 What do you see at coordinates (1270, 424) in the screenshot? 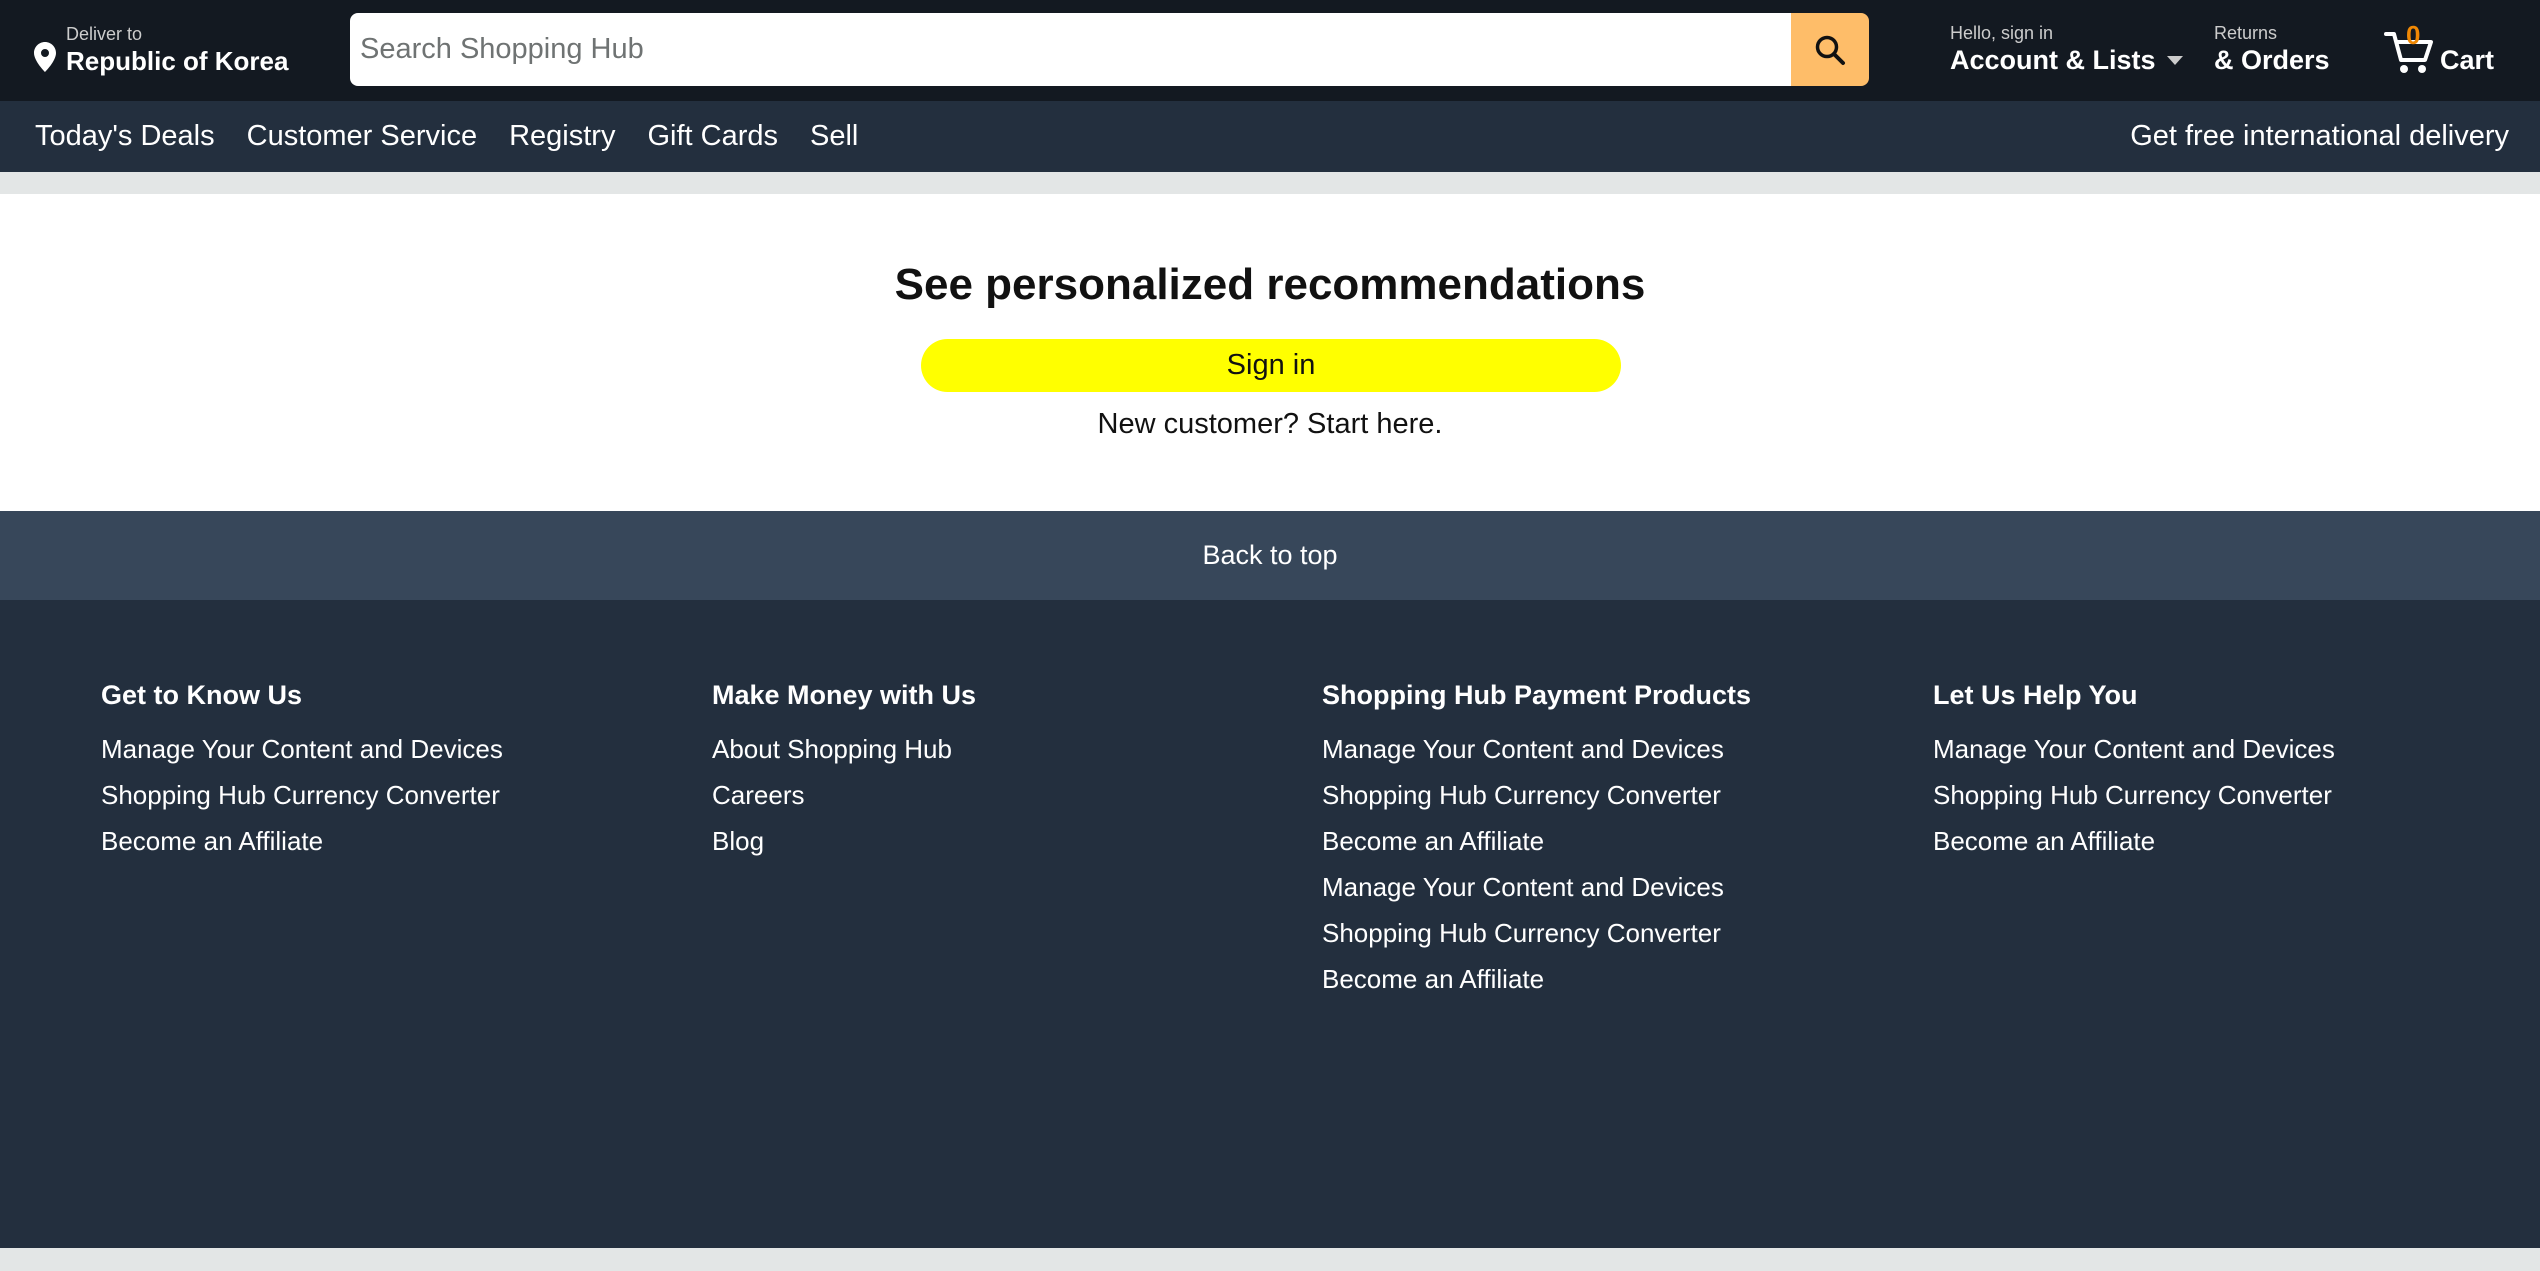
I see `new-customer-link: New customer? Start here.` at bounding box center [1270, 424].